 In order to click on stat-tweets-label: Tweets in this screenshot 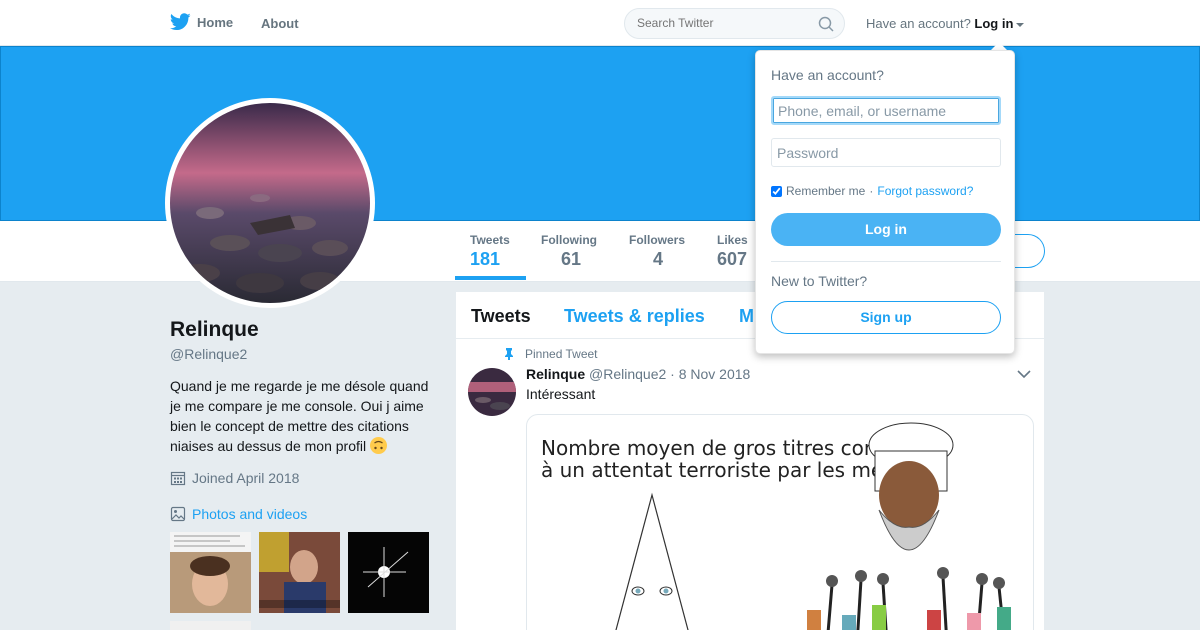, I will do `click(490, 240)`.